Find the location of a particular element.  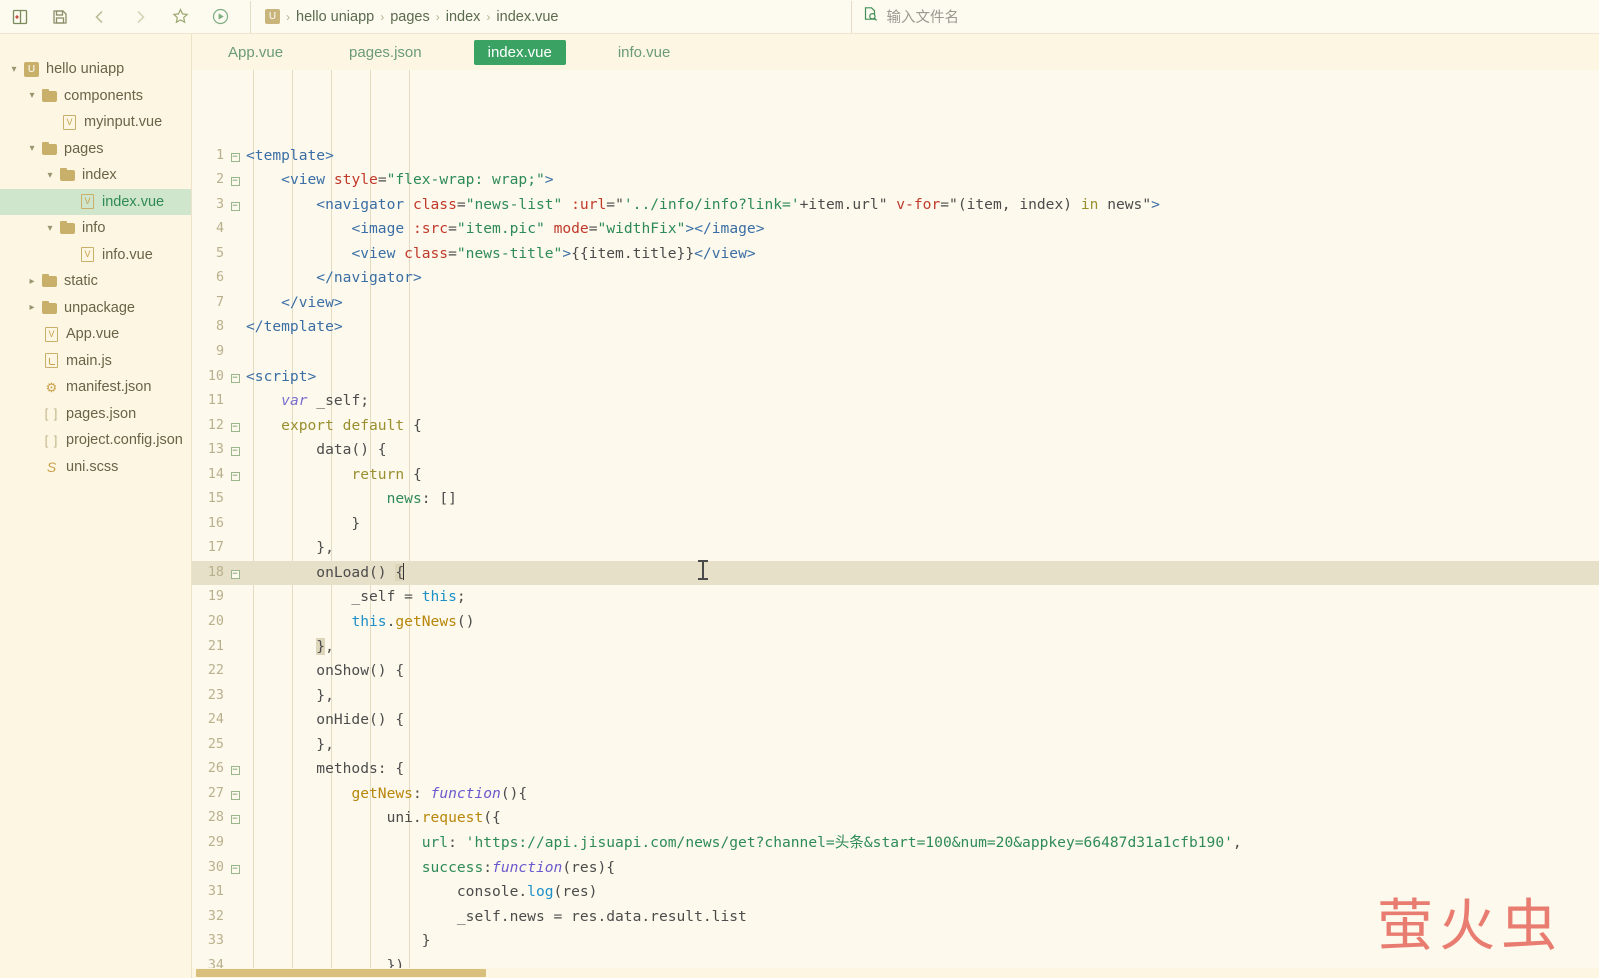

sidebar-item-info-vue: V info.vue is located at coordinates (95, 255).